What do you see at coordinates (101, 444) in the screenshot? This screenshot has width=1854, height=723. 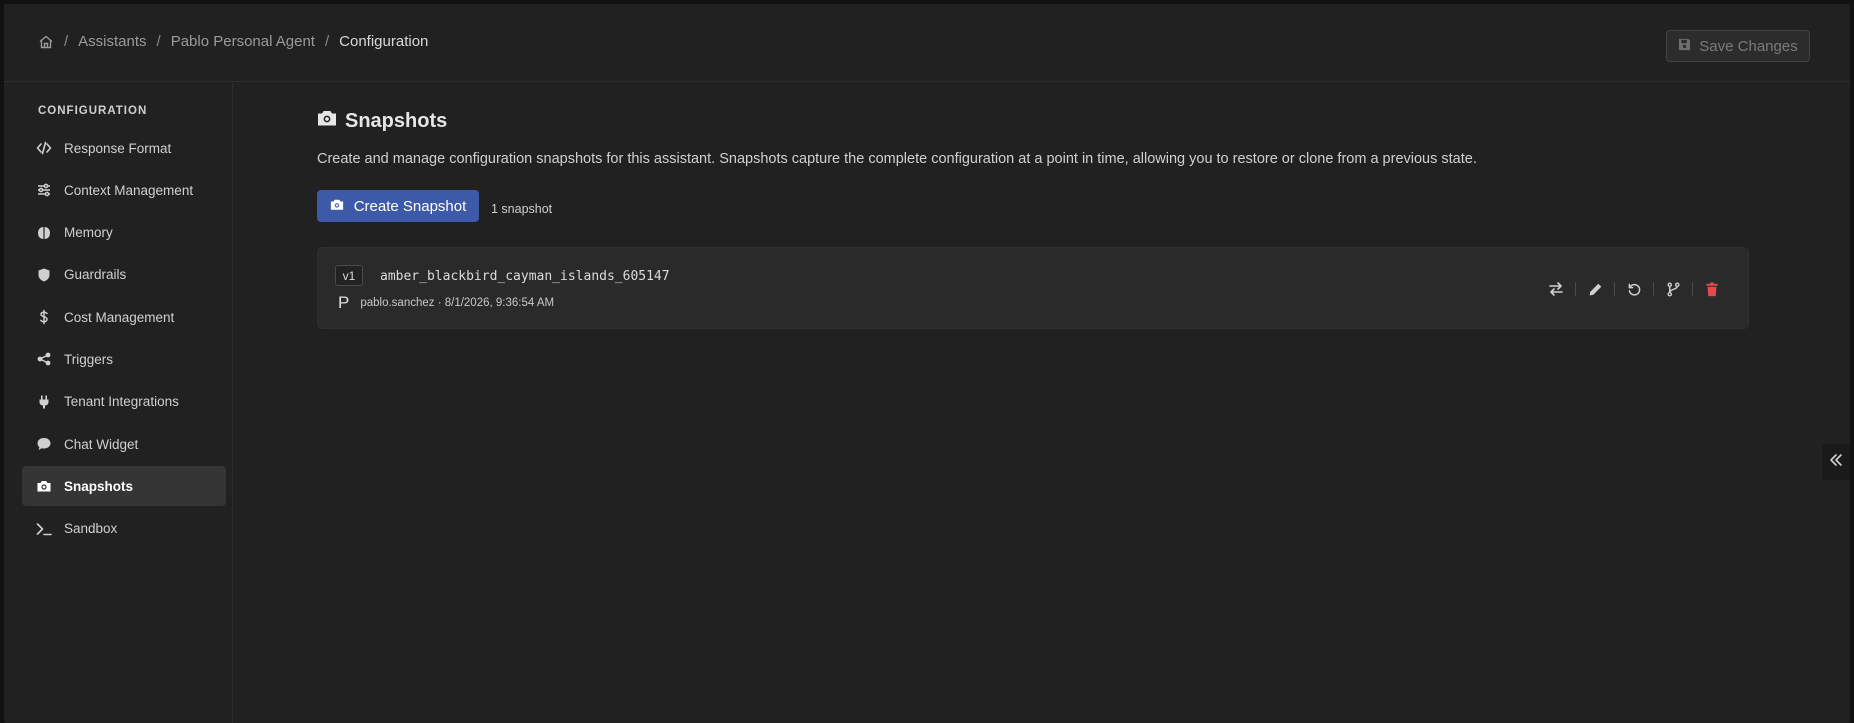 I see `sidebar-item-label: Chat Widget` at bounding box center [101, 444].